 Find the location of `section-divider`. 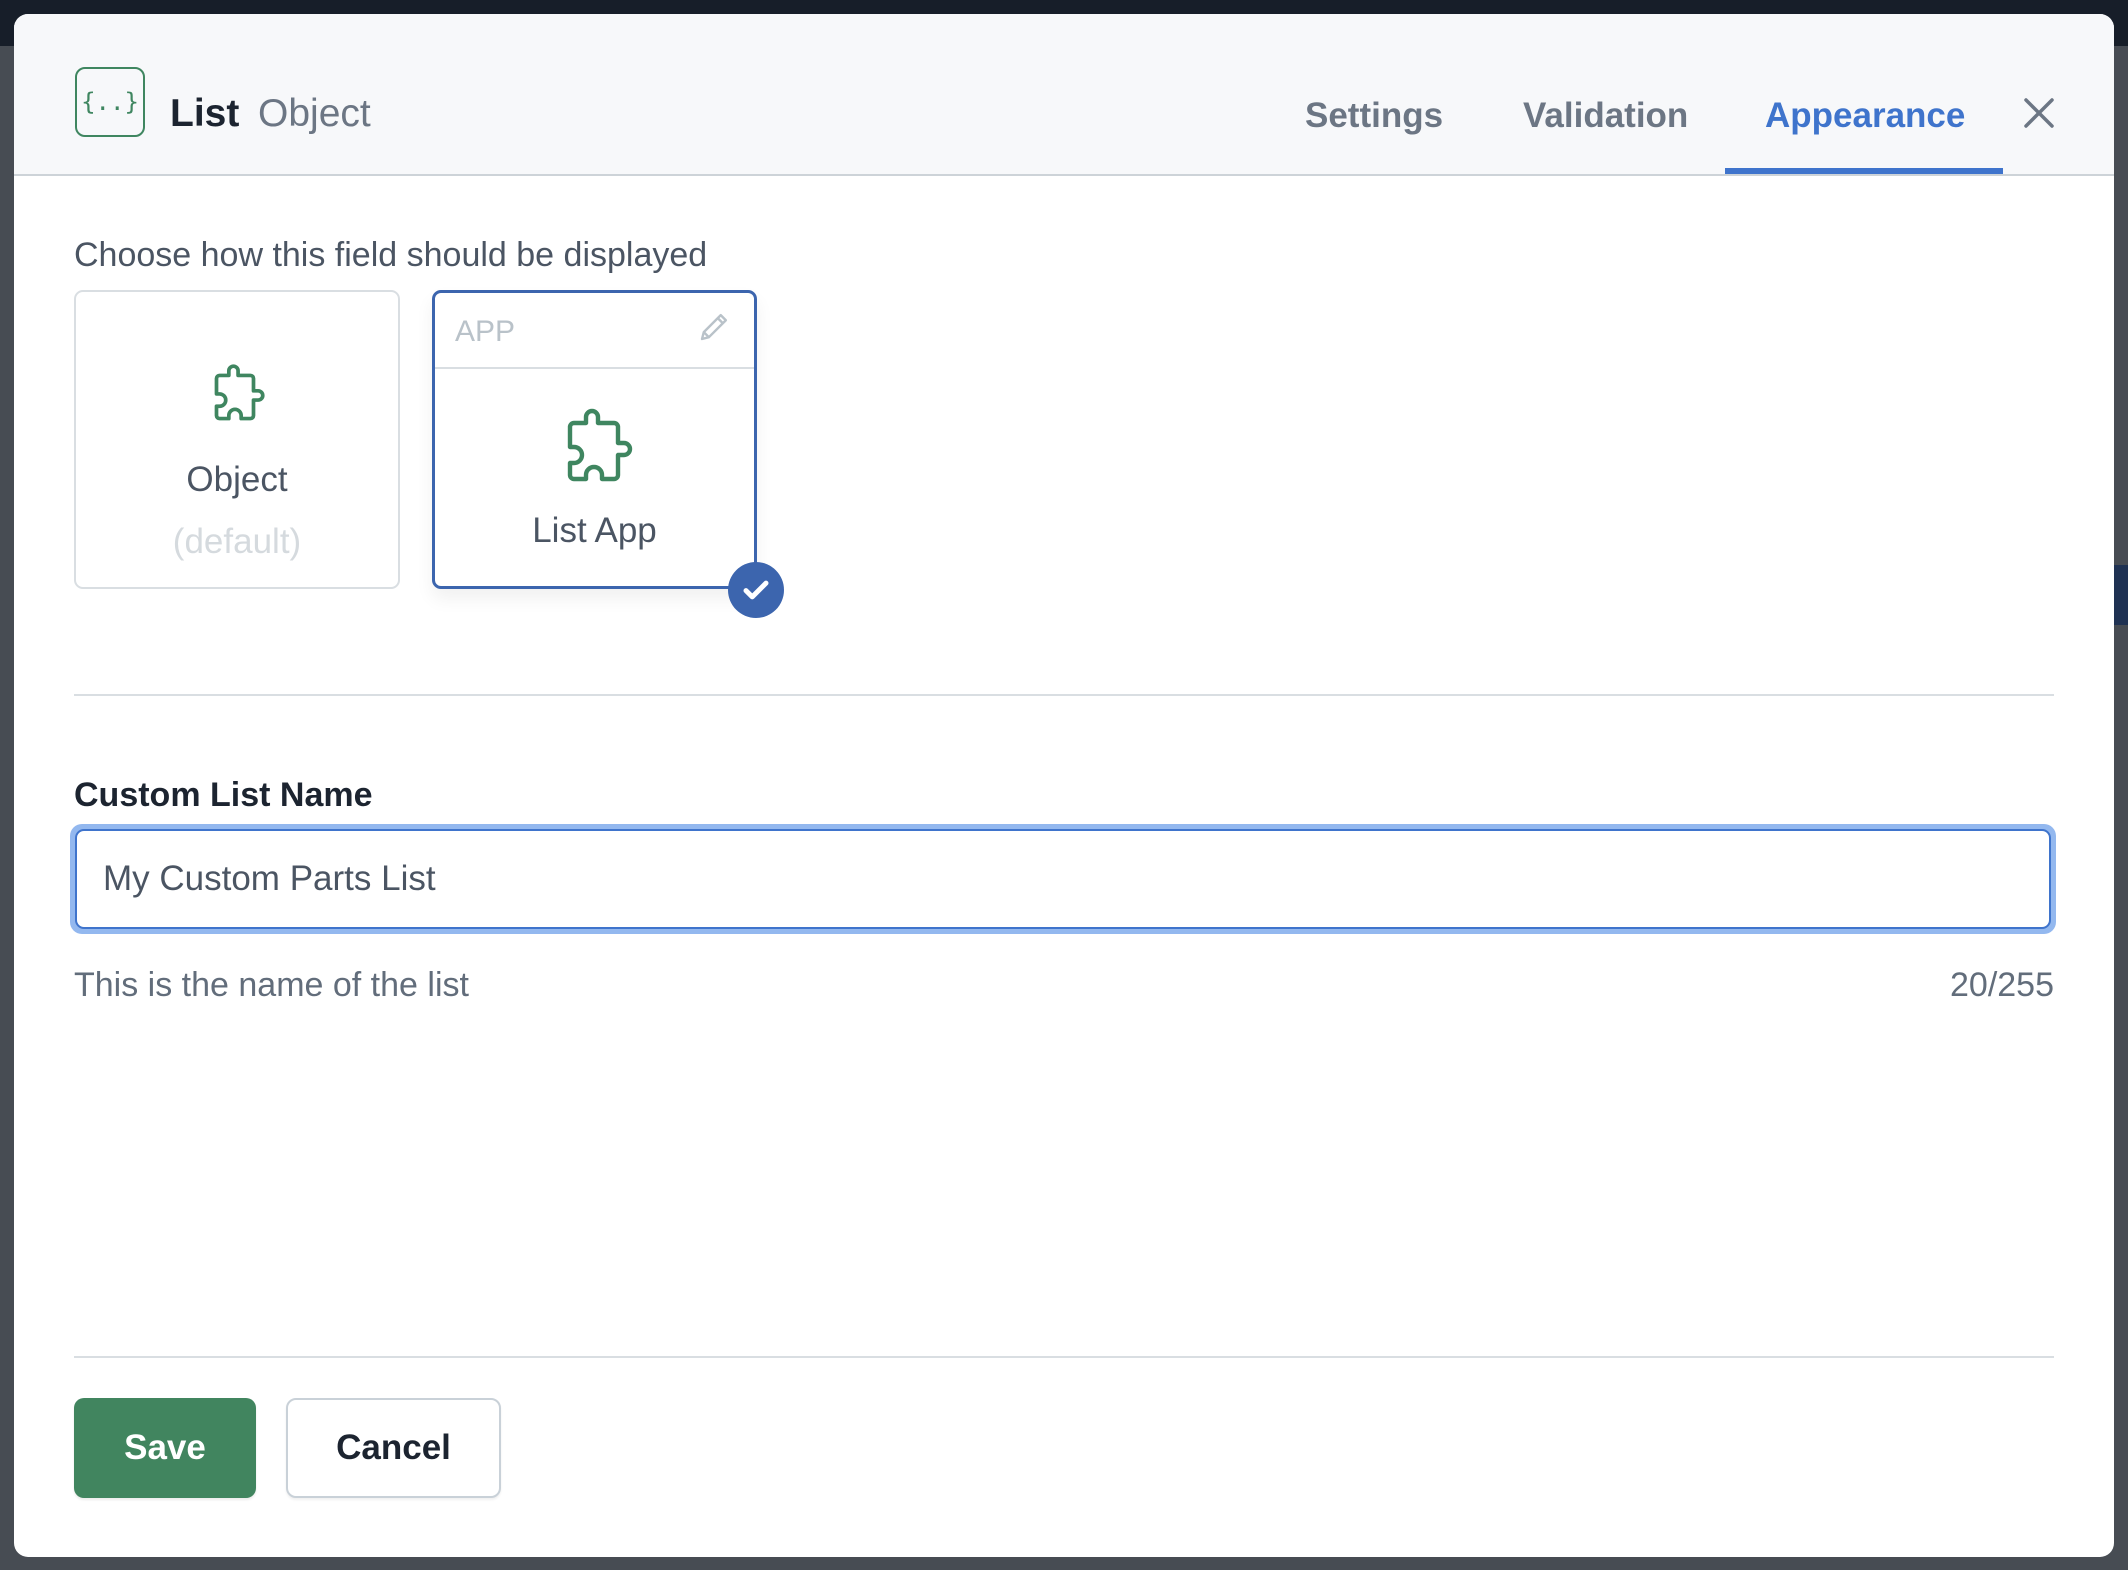

section-divider is located at coordinates (1064, 695).